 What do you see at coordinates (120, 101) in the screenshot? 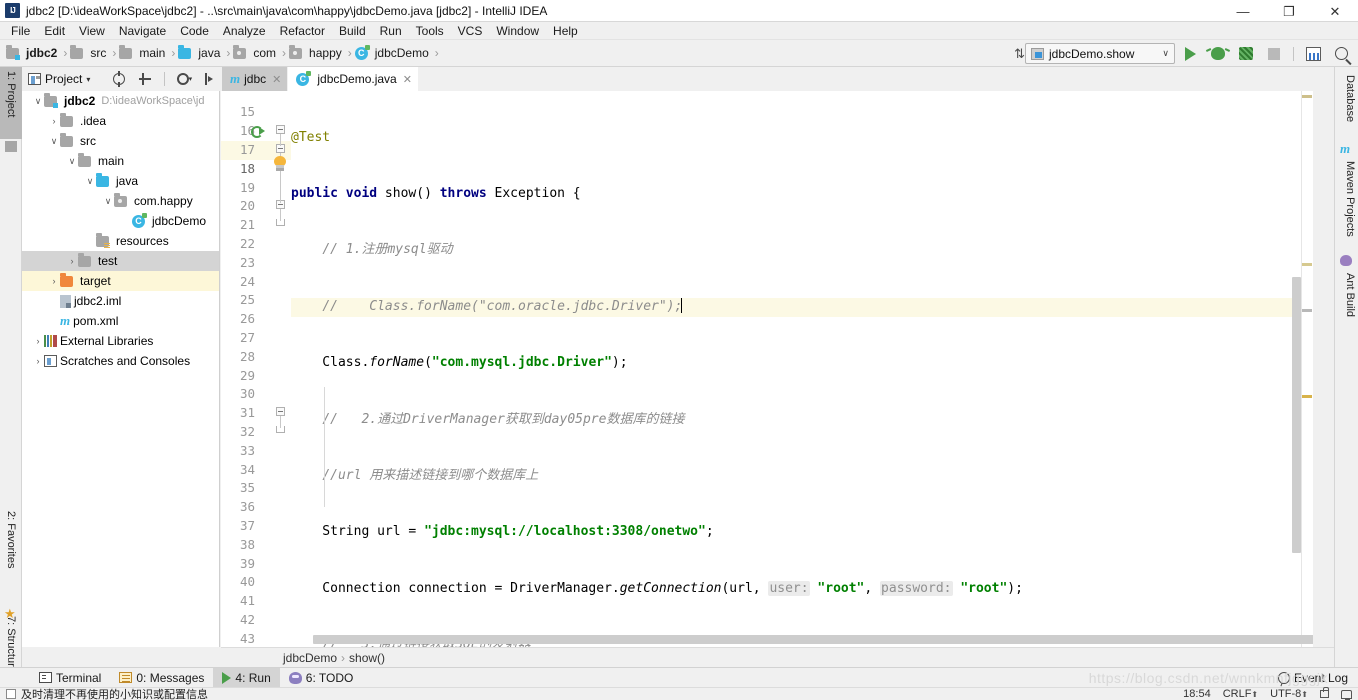
I see `tree-row-jdbc2: ∨ jdbc2 D:\ideaWorkSpace\jd` at bounding box center [120, 101].